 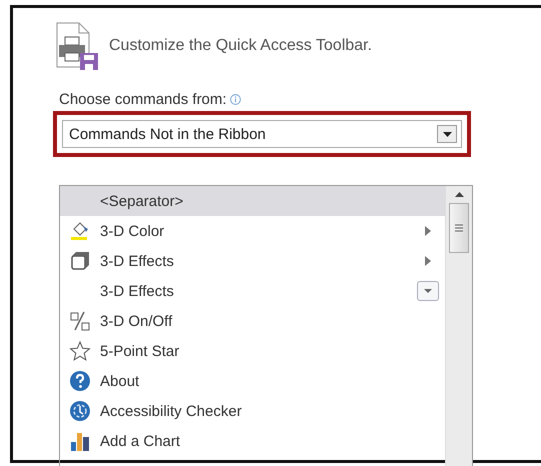 I want to click on paint-bucket-icon, so click(x=80, y=231).